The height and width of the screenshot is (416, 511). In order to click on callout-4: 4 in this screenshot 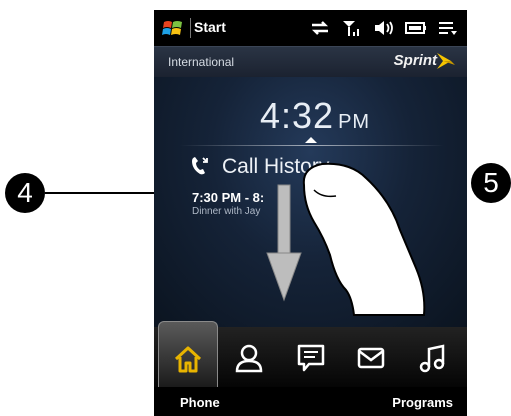, I will do `click(25, 193)`.